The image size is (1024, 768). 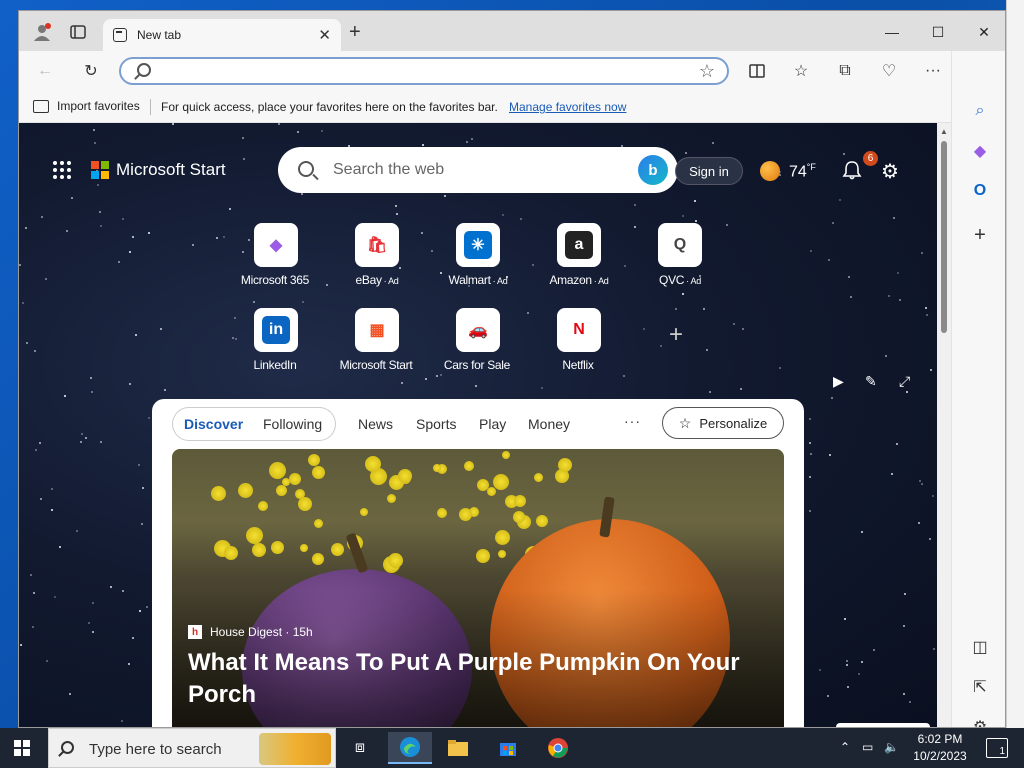 I want to click on quick-link-amazon: a Amazon · Ad, so click(x=579, y=255).